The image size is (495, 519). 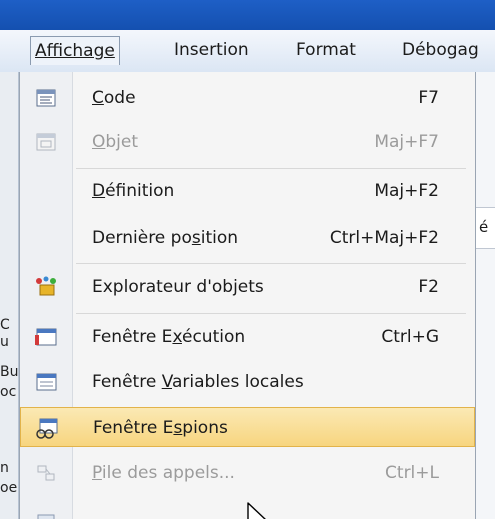 What do you see at coordinates (406, 142) in the screenshot?
I see `menu-item-objet-shortcut: Maj+F7` at bounding box center [406, 142].